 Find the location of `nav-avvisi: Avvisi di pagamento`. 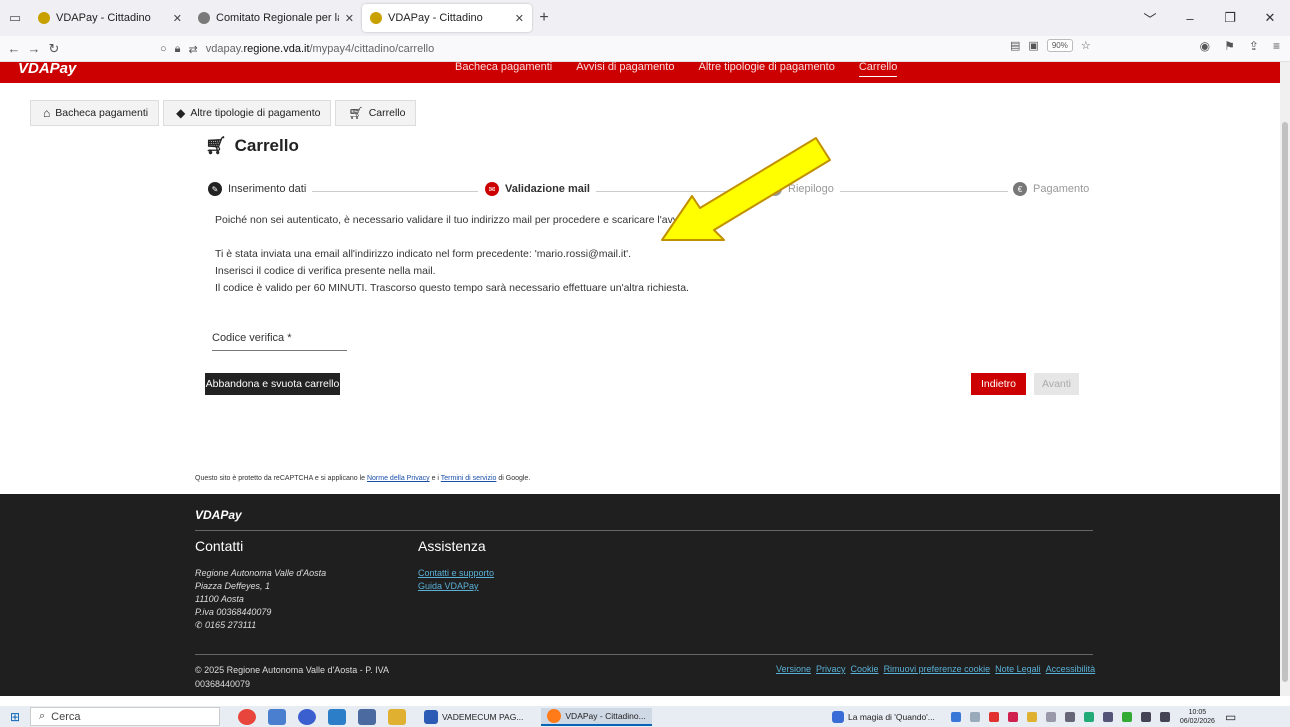

nav-avvisi: Avvisi di pagamento is located at coordinates (625, 69).